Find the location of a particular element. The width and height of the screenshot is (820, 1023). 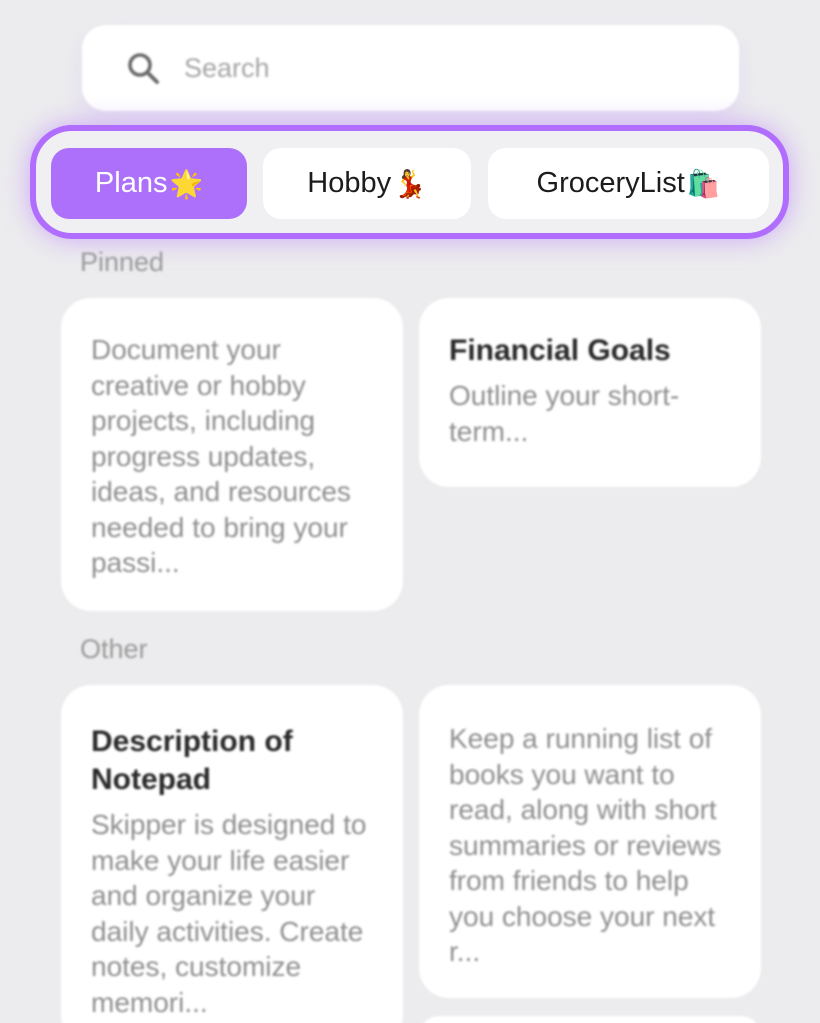

tab-label: Hobby is located at coordinates (349, 183).